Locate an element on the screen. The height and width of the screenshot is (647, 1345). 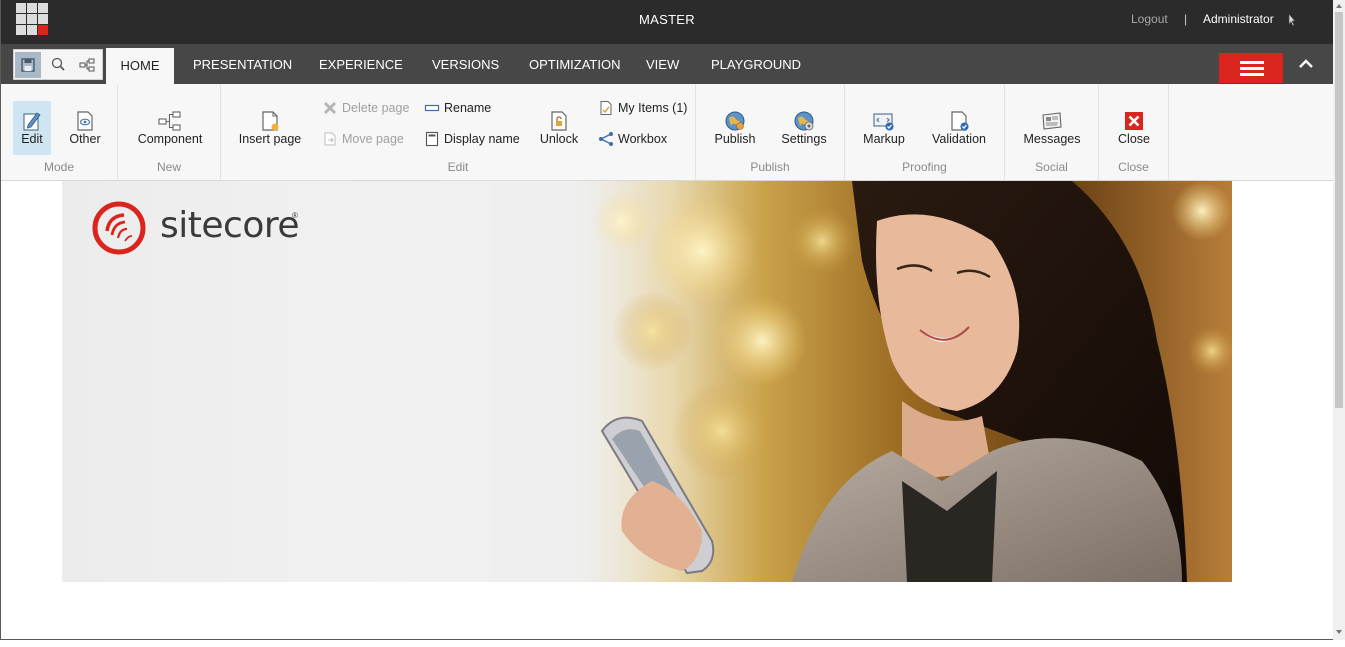
scroll-down-arrow-icon is located at coordinates (1339, 632).